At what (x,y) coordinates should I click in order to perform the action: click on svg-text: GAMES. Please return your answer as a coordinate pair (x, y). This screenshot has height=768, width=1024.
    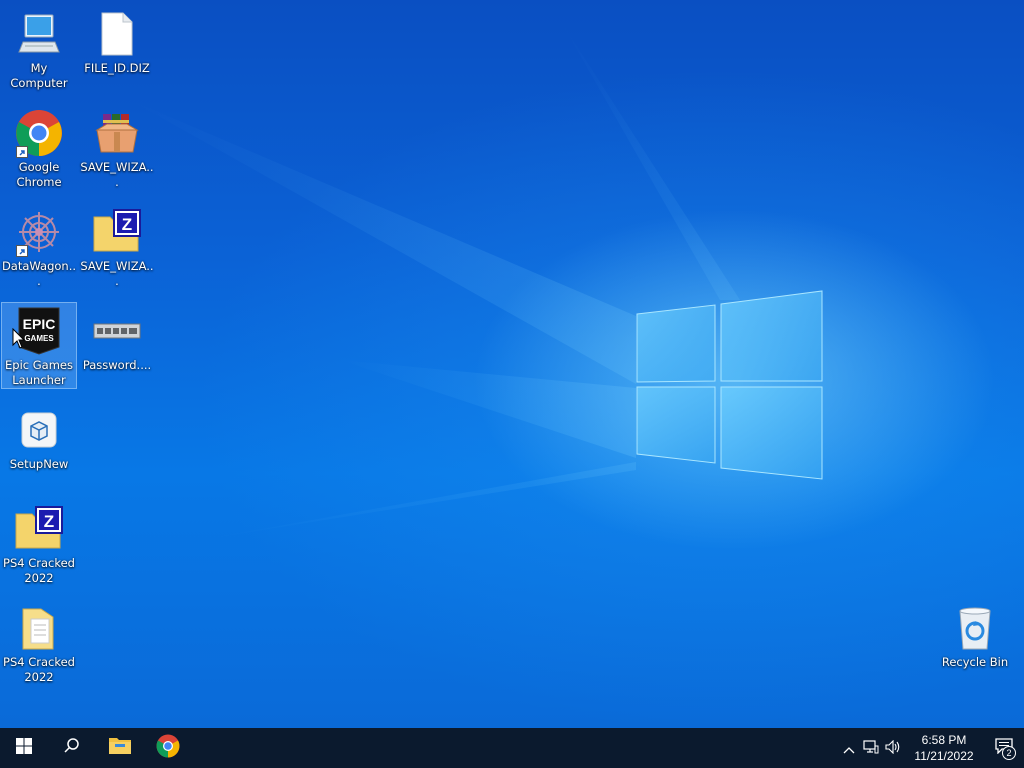
    Looking at the image, I should click on (39, 338).